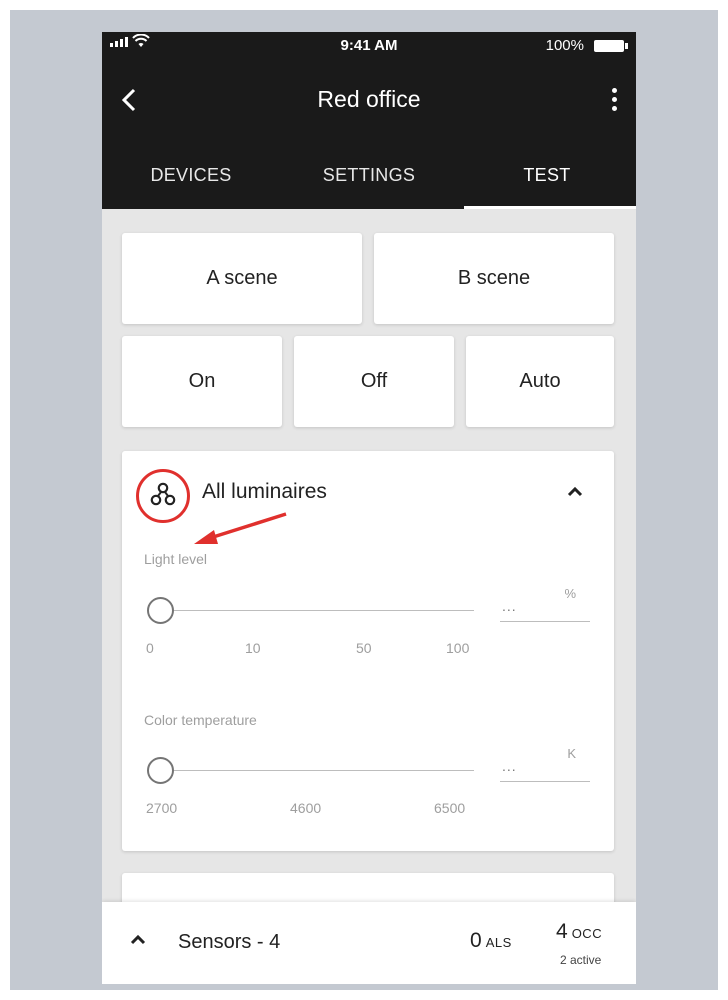  I want to click on occ-active-count: 2 active, so click(581, 960).